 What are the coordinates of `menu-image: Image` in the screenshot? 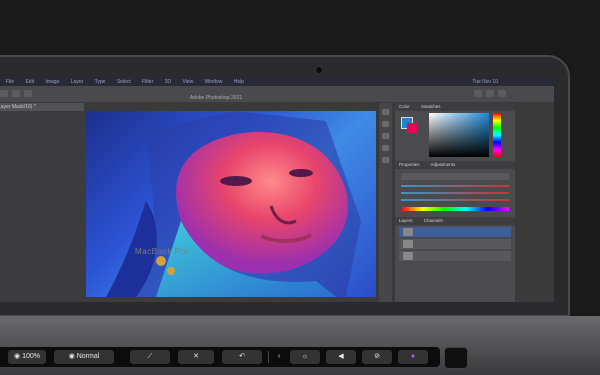 It's located at (52, 82).